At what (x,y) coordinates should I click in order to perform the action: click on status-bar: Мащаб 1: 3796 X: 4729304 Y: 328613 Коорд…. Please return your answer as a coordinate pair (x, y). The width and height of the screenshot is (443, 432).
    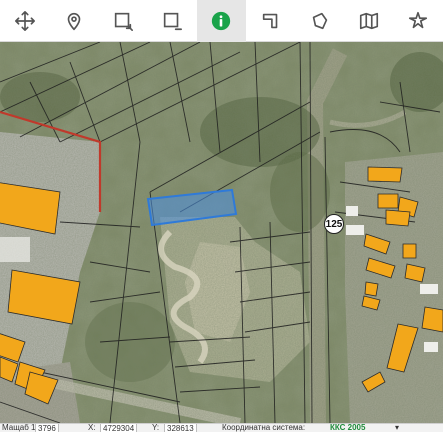
    Looking at the image, I should click on (221, 427).